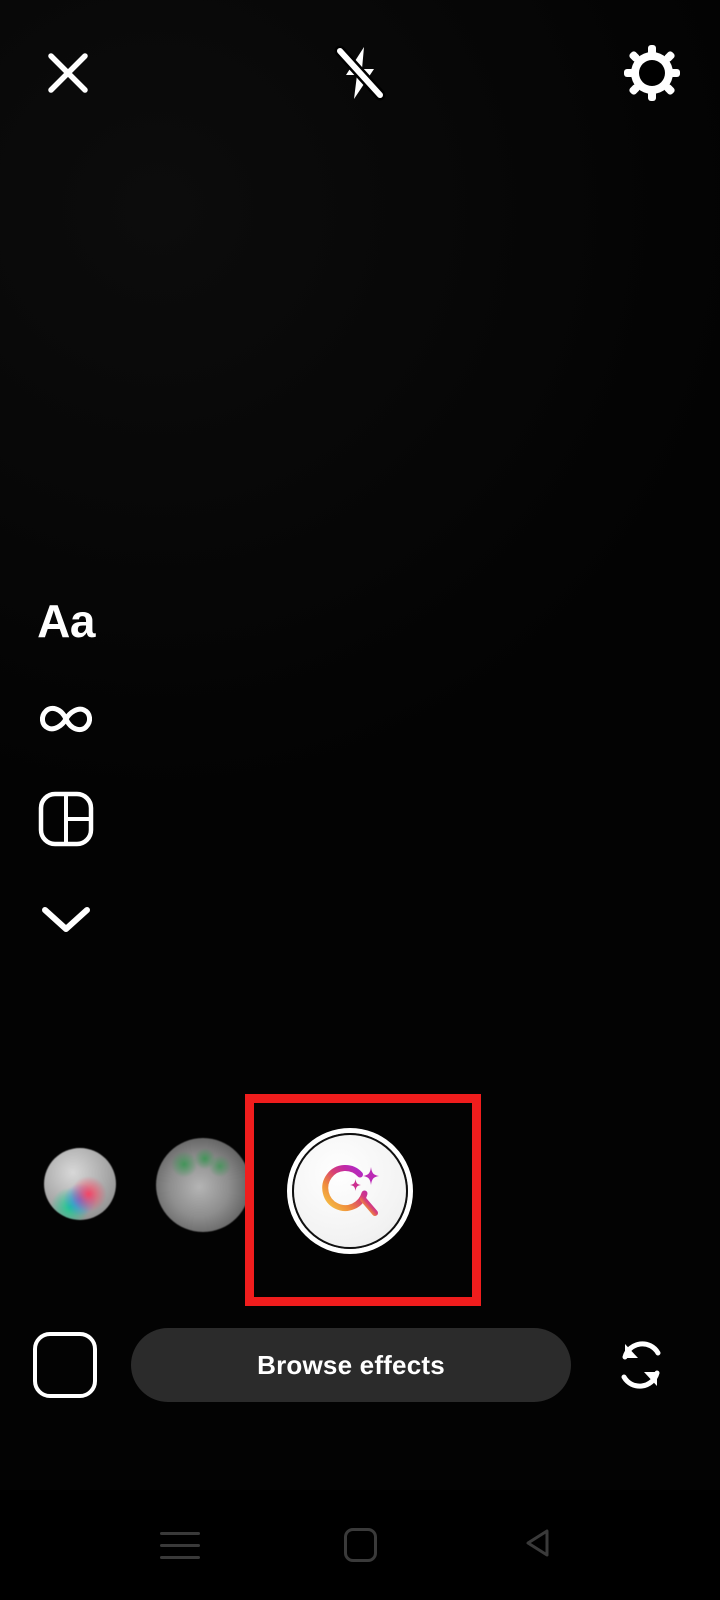  I want to click on infinity-boomerang-icon, so click(66, 721).